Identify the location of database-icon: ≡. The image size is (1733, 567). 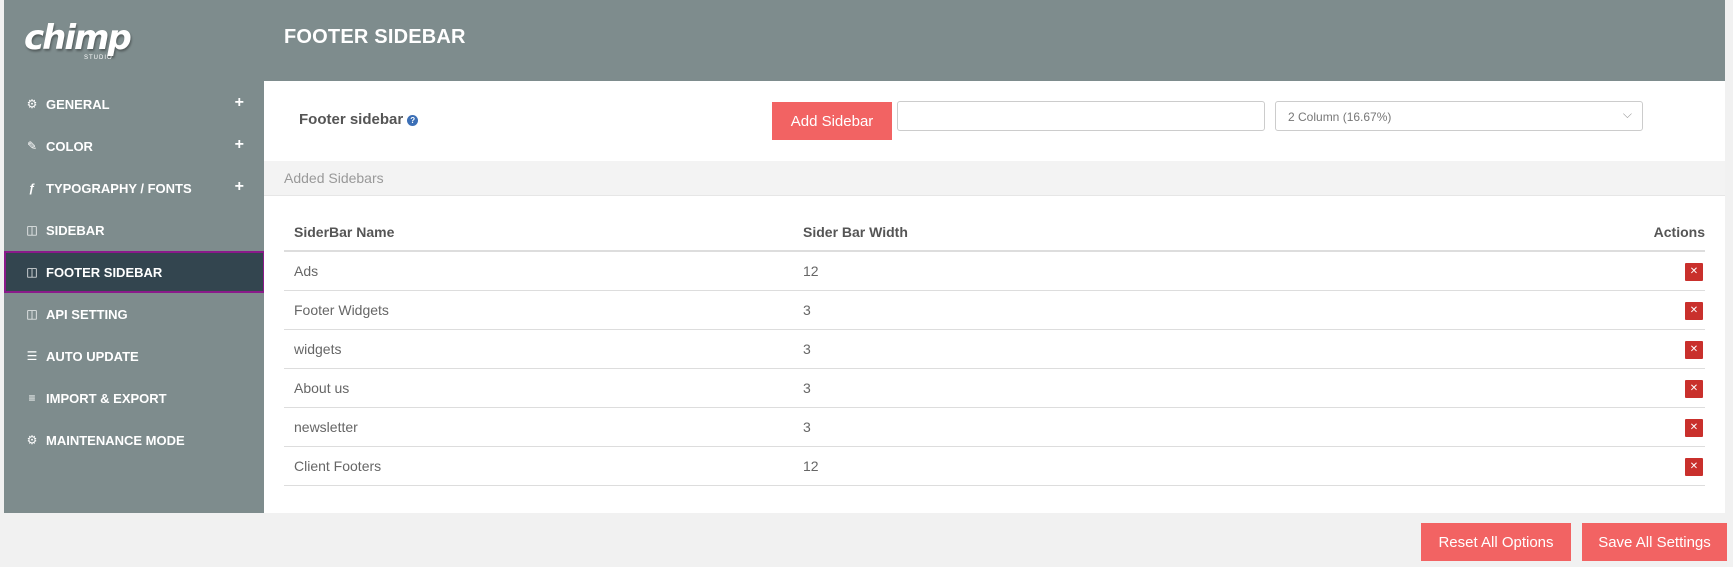
(32, 398).